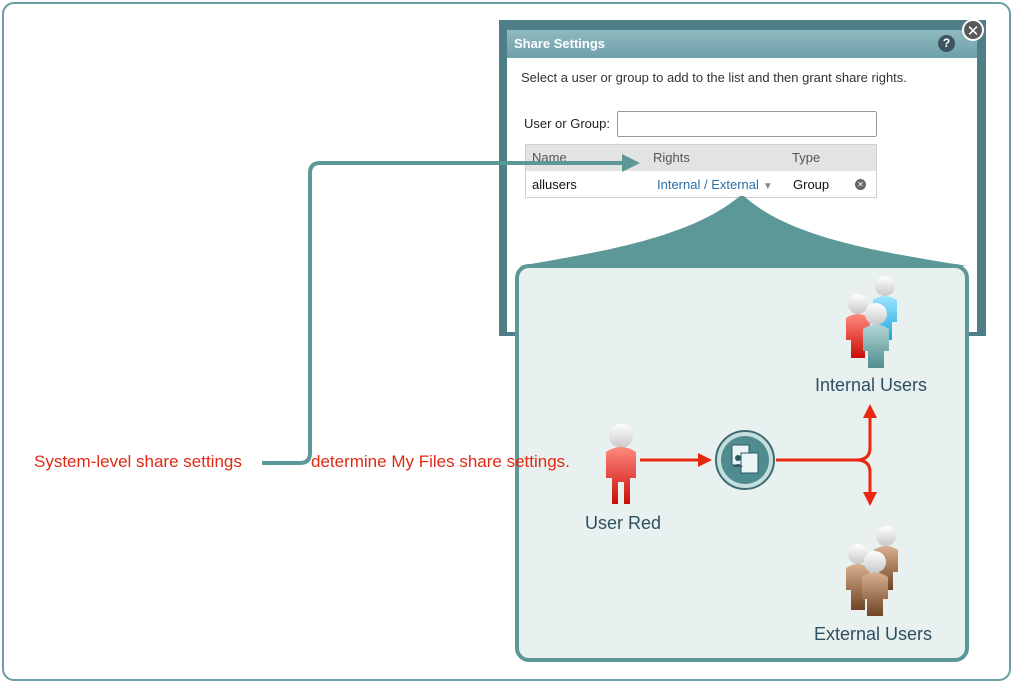 This screenshot has height=685, width=1015. Describe the element at coordinates (871, 385) in the screenshot. I see `internal-users-label: Internal Users` at that location.